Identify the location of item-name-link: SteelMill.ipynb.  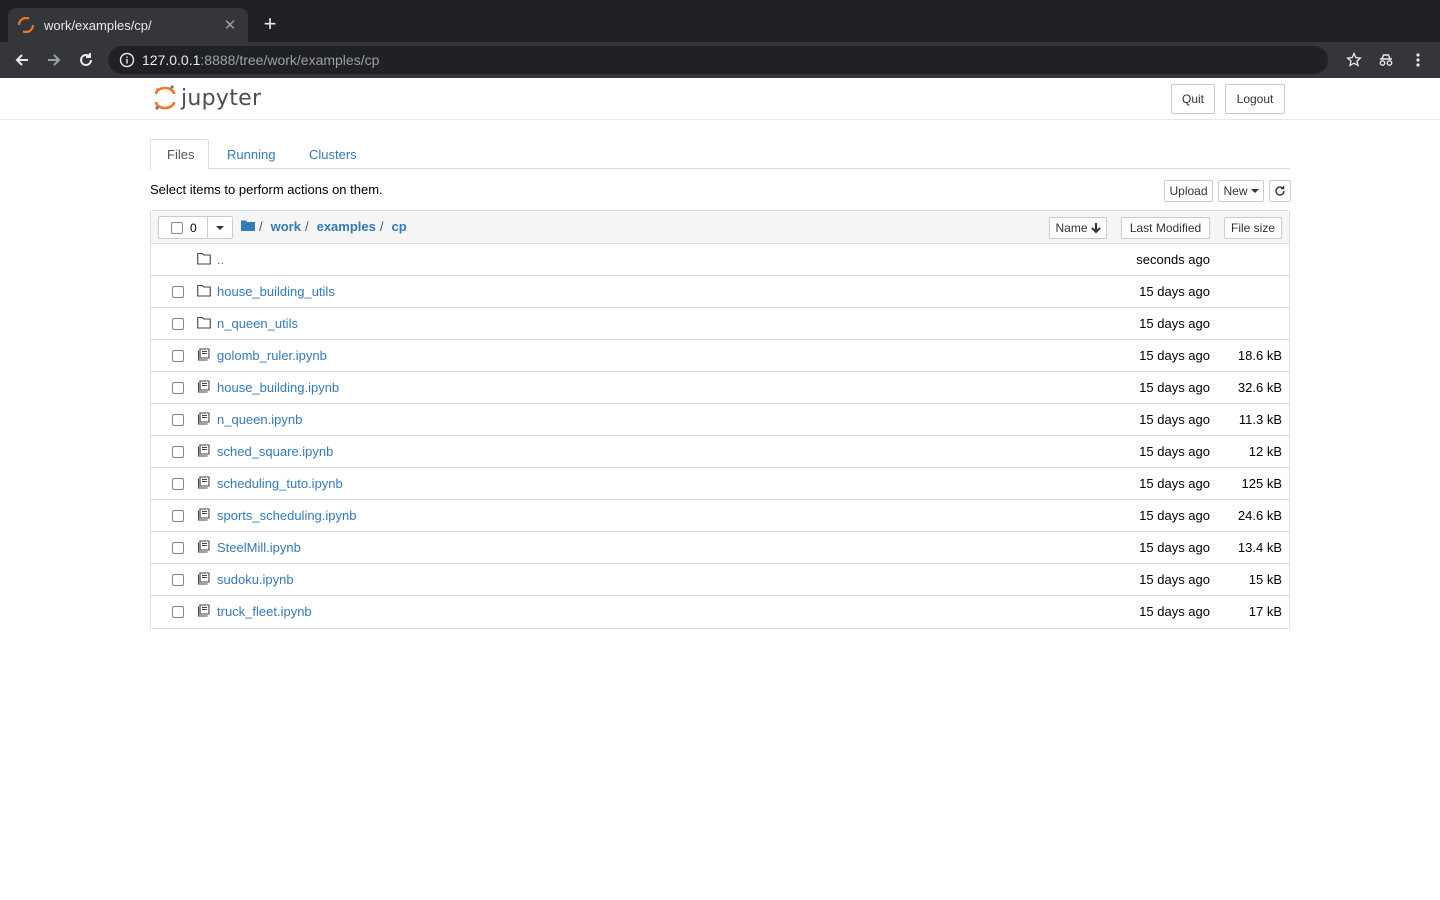
(259, 547).